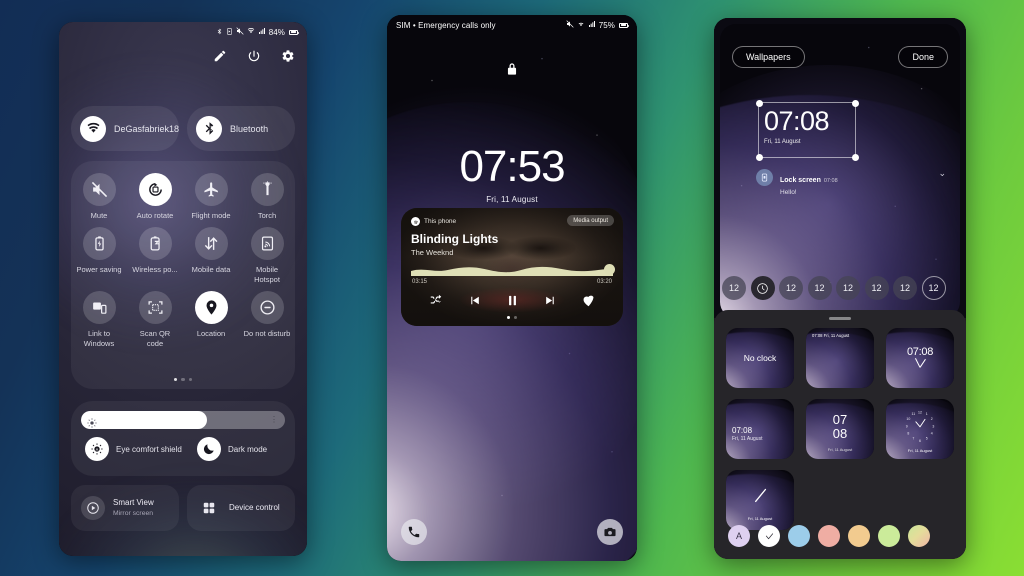  What do you see at coordinates (923, 57) in the screenshot?
I see `done-button: Done` at bounding box center [923, 57].